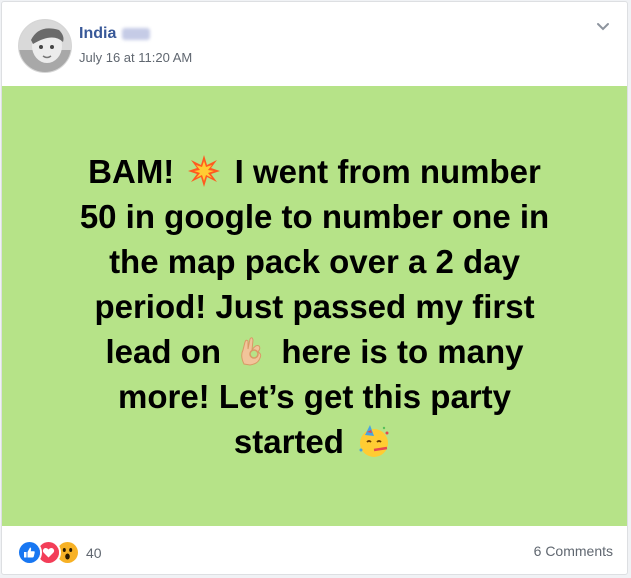  I want to click on post-text-line: BAM! I went from number, so click(315, 171).